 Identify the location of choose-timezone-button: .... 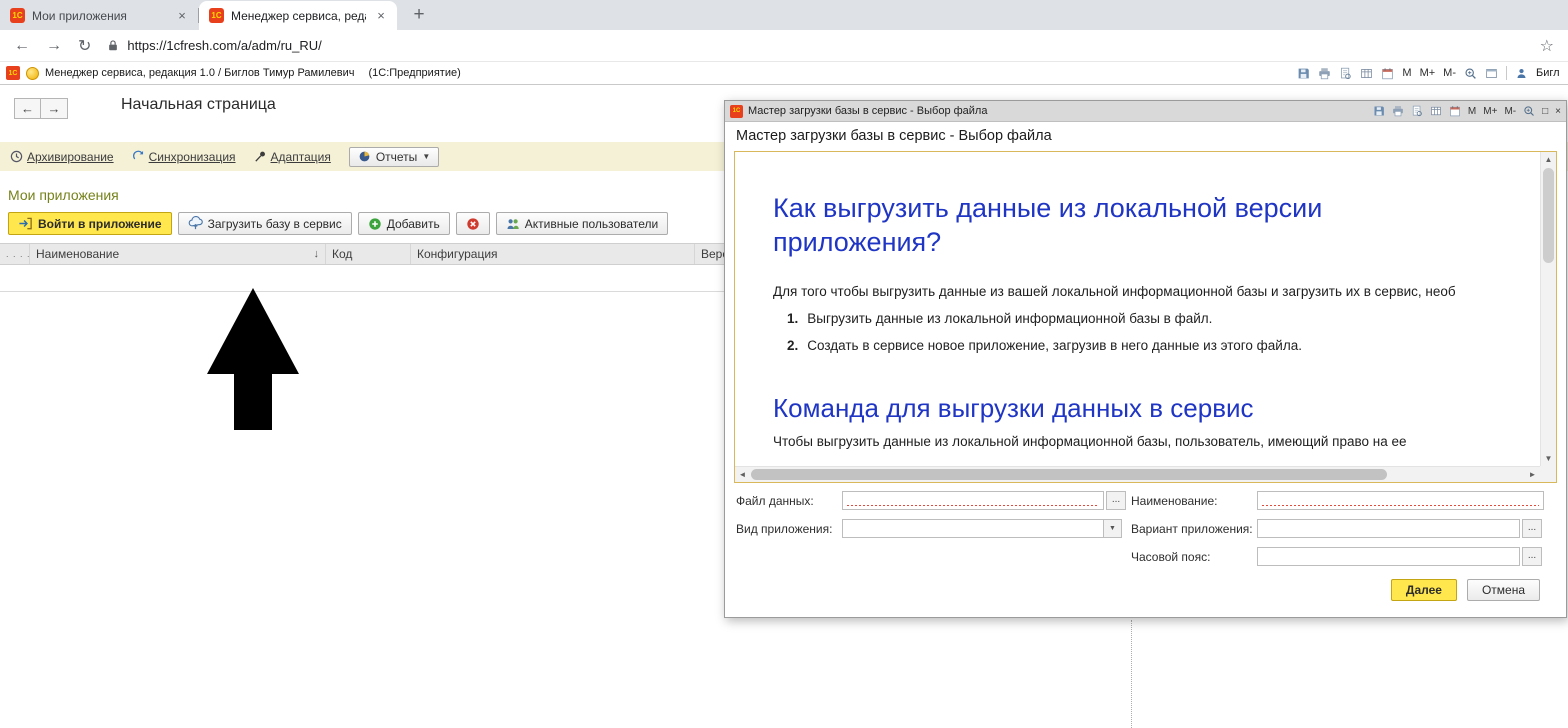
(1532, 556).